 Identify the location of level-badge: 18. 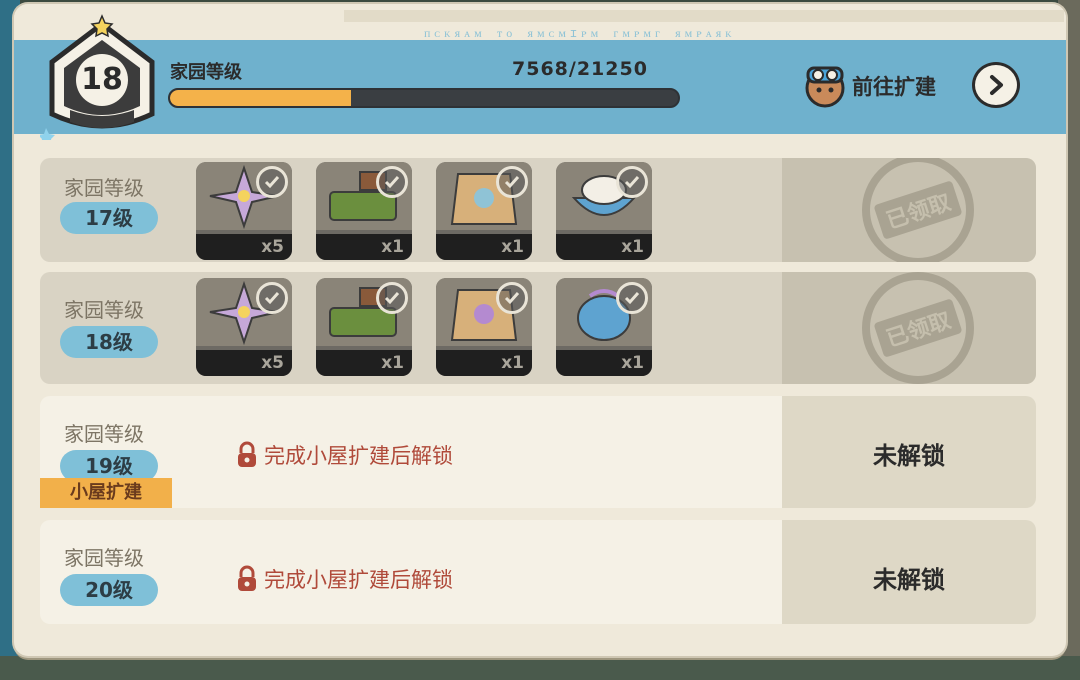
(101, 77).